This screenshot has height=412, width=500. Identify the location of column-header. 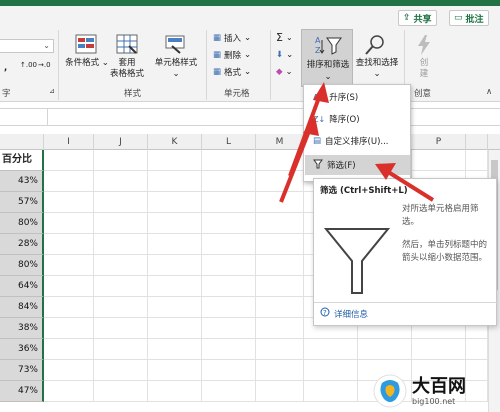
(477, 142).